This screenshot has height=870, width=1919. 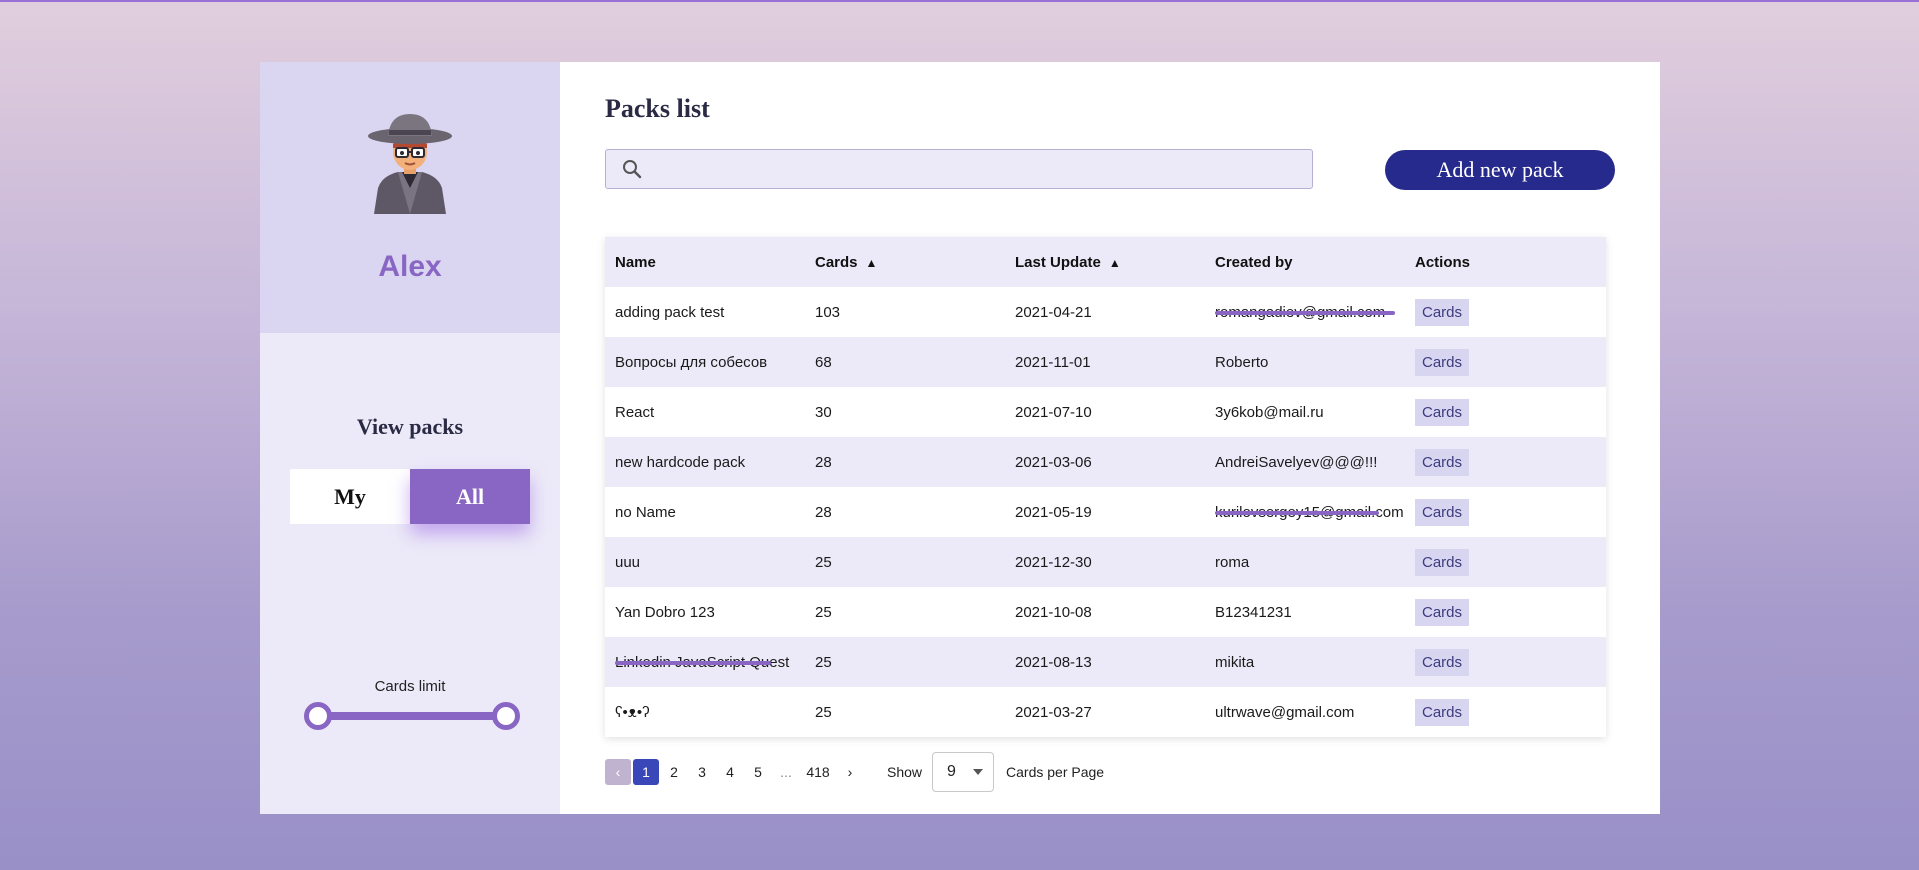 What do you see at coordinates (657, 108) in the screenshot?
I see `page-title: Packs list` at bounding box center [657, 108].